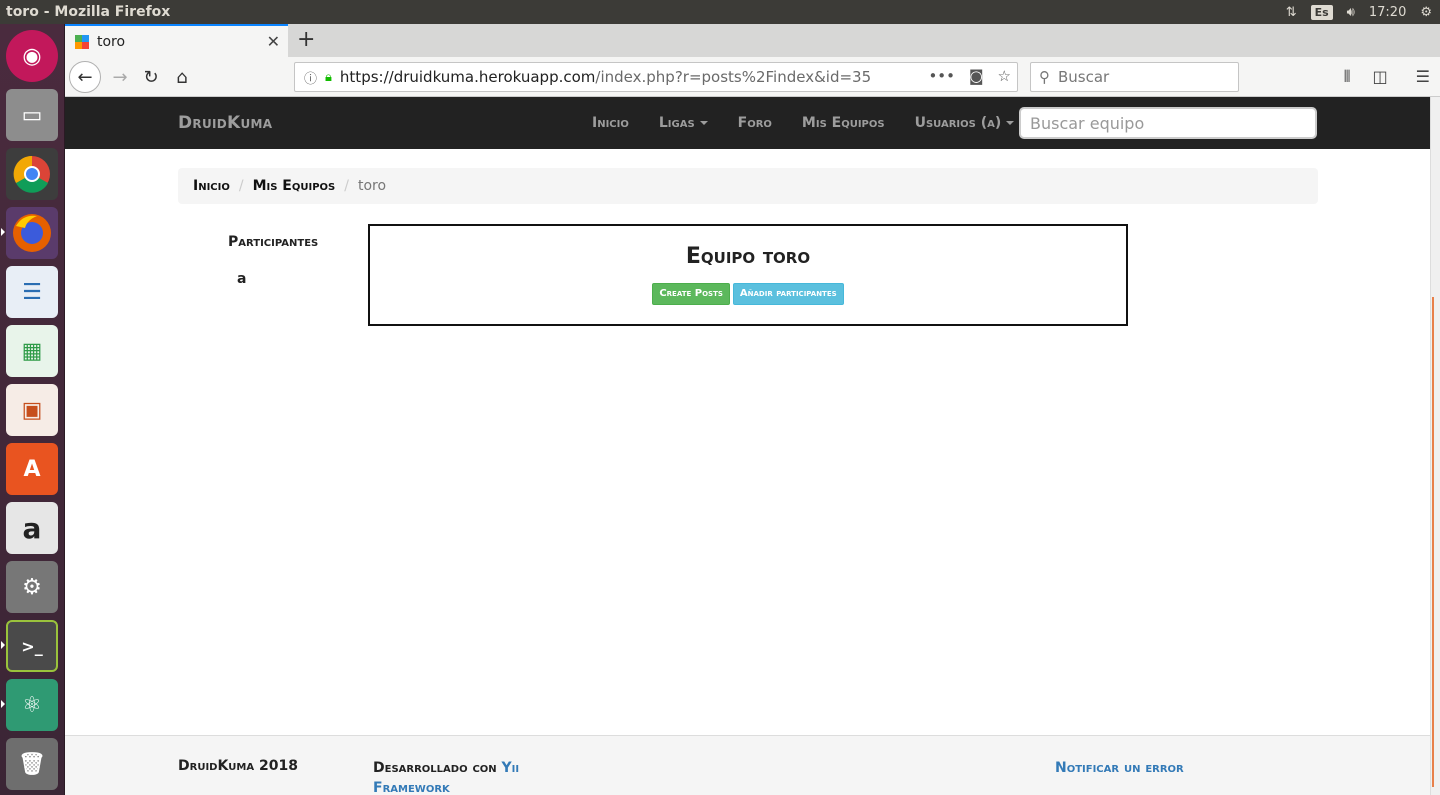 This screenshot has height=795, width=1440. I want to click on page-actions-icon: •••, so click(941, 76).